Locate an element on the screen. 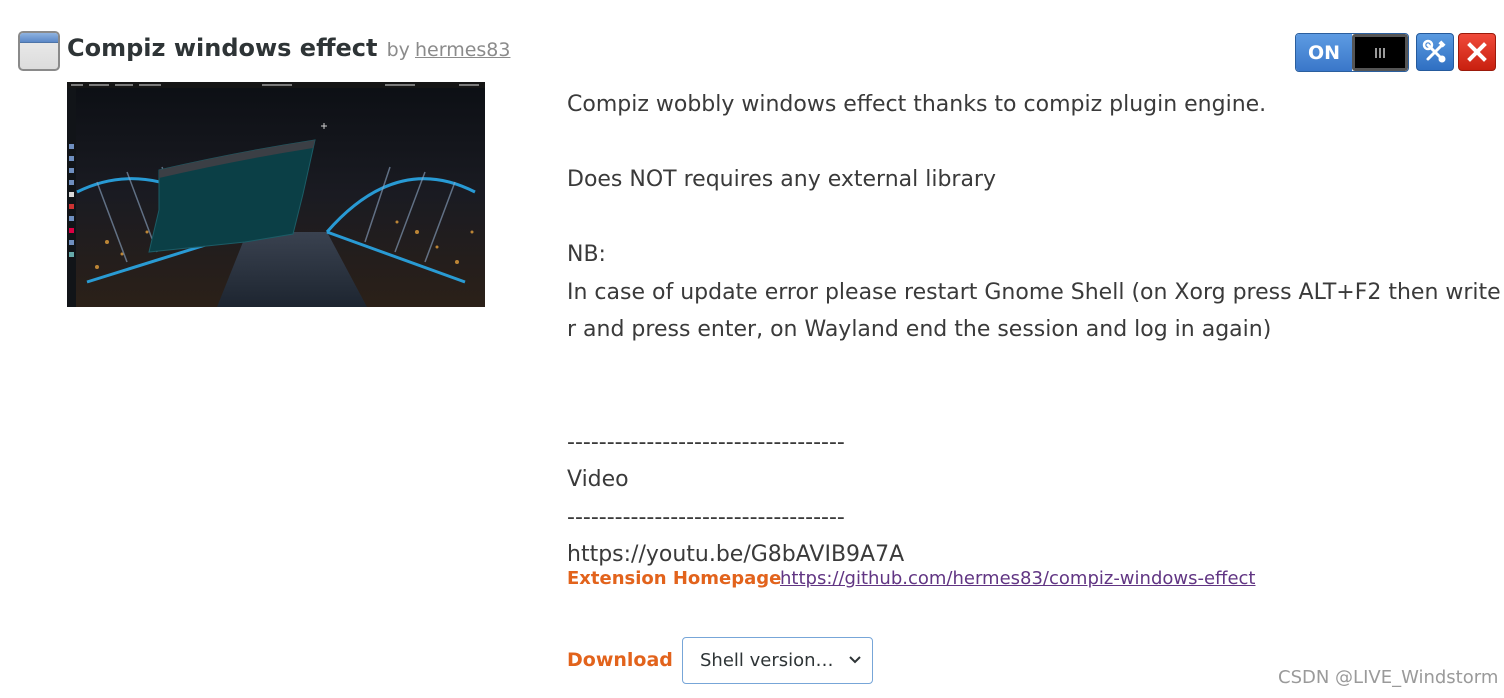 Image resolution: width=1504 pixels, height=698 pixels. download-label: Download is located at coordinates (620, 660).